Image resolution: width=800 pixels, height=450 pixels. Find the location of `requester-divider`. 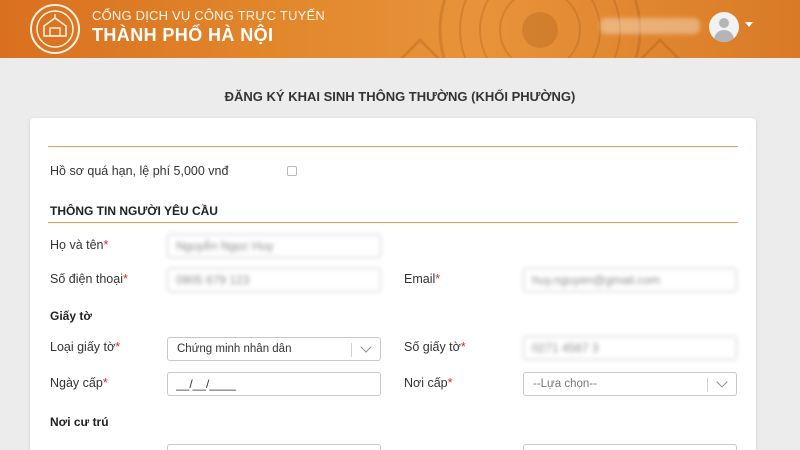

requester-divider is located at coordinates (393, 222).